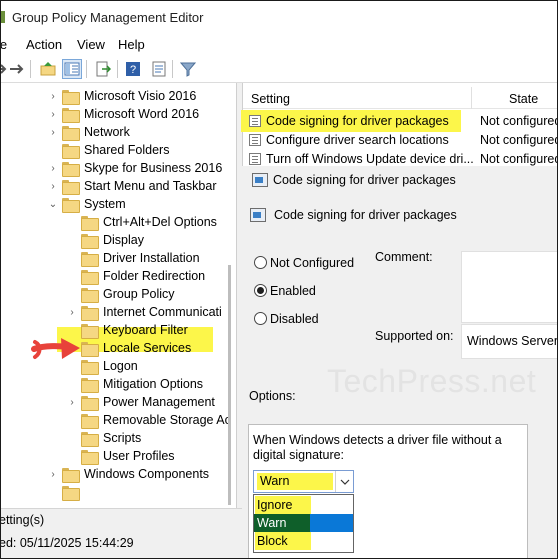 Image resolution: width=558 pixels, height=559 pixels. I want to click on show-hide-tree-icon, so click(72, 69).